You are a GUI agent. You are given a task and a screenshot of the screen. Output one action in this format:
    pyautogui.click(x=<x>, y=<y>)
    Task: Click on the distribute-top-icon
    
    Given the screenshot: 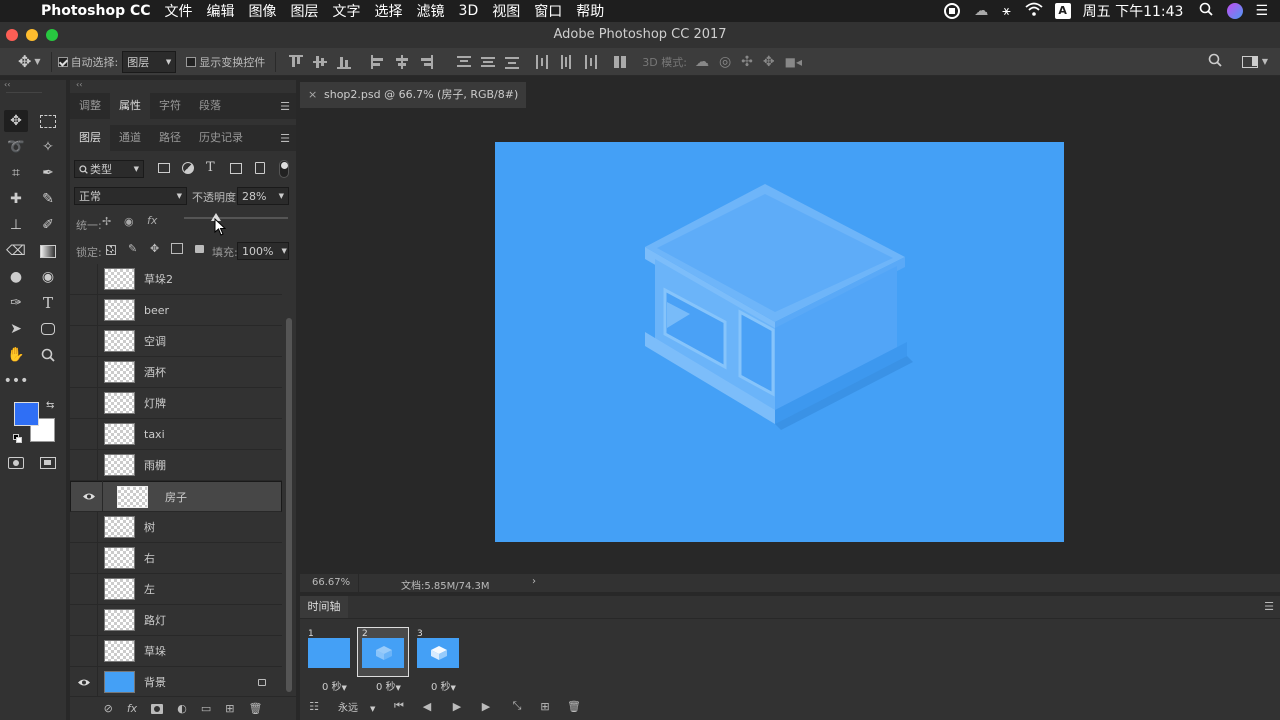 What is the action you would take?
    pyautogui.click(x=464, y=62)
    